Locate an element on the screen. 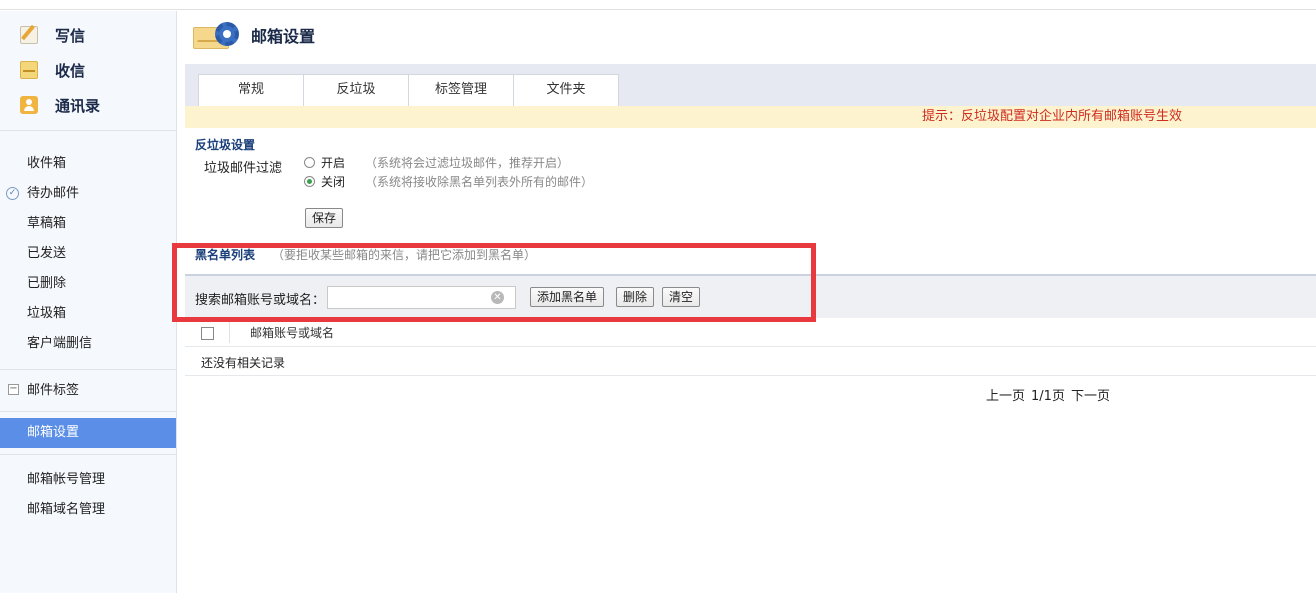 The width and height of the screenshot is (1316, 593). page-title: 邮箱设置 is located at coordinates (283, 36).